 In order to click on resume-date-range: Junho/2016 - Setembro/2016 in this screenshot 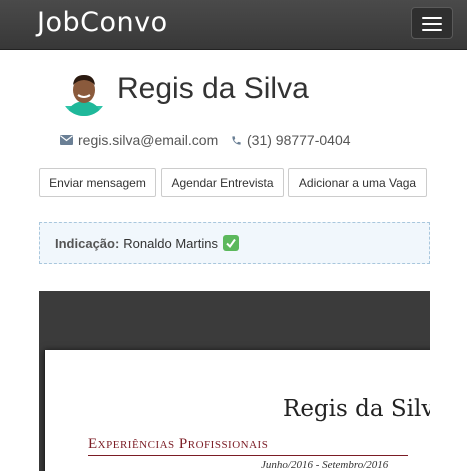, I will do `click(325, 465)`.